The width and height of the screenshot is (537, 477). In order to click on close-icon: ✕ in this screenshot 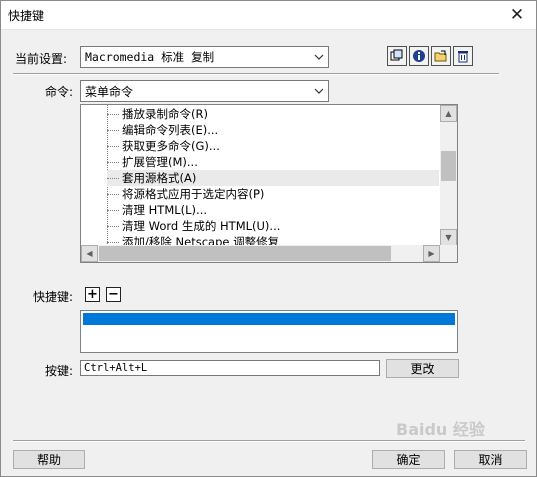, I will do `click(517, 15)`.